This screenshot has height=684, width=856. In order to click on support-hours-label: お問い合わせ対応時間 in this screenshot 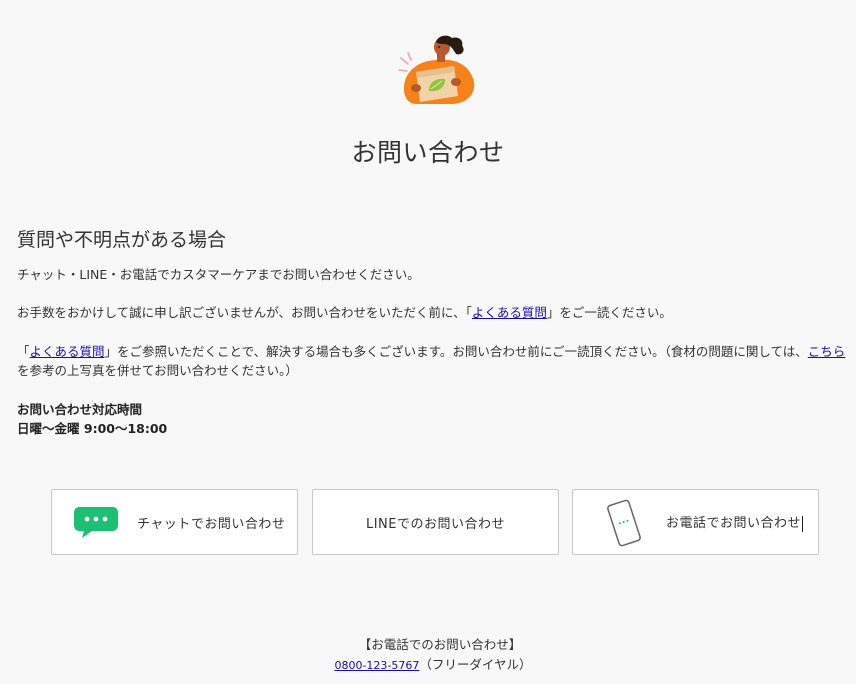, I will do `click(80, 409)`.